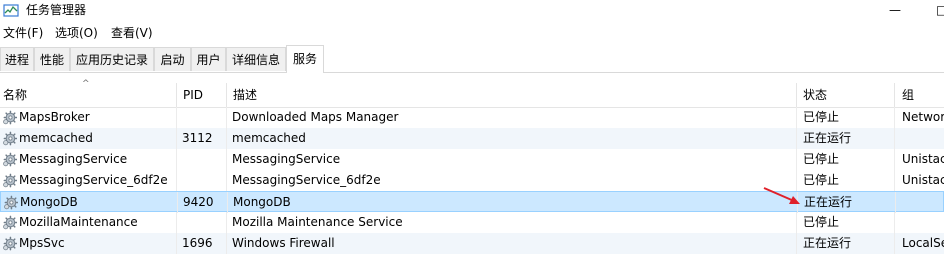  What do you see at coordinates (472, 33) in the screenshot?
I see `menu-bar: 文件(F) 选项(O) 查看(V)` at bounding box center [472, 33].